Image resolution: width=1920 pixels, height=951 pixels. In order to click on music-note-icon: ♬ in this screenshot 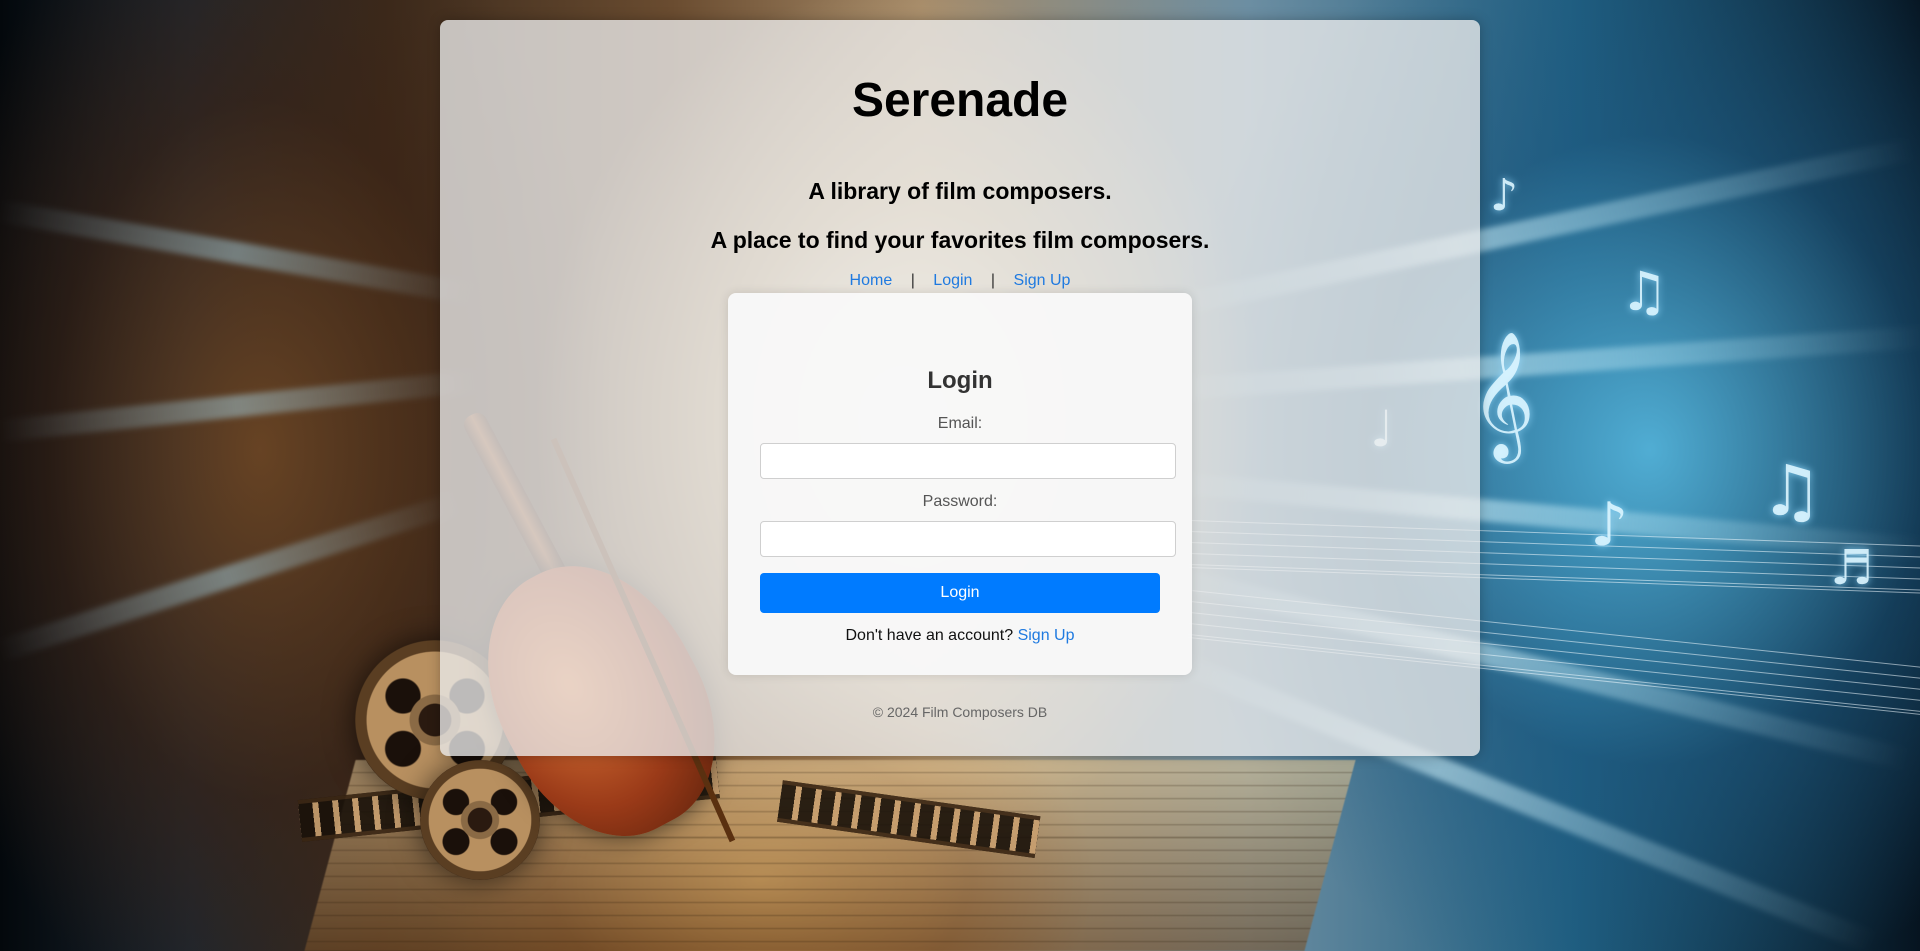, I will do `click(1852, 568)`.